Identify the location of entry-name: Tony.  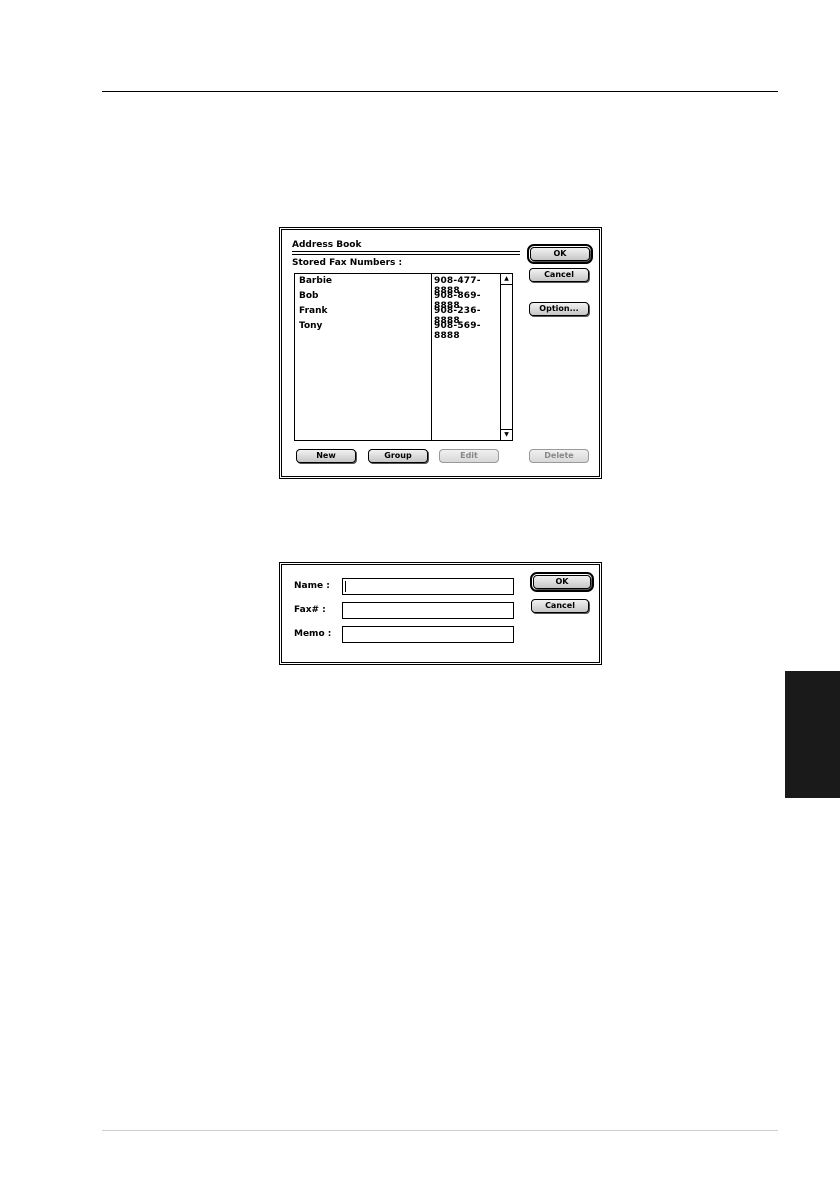
(311, 326).